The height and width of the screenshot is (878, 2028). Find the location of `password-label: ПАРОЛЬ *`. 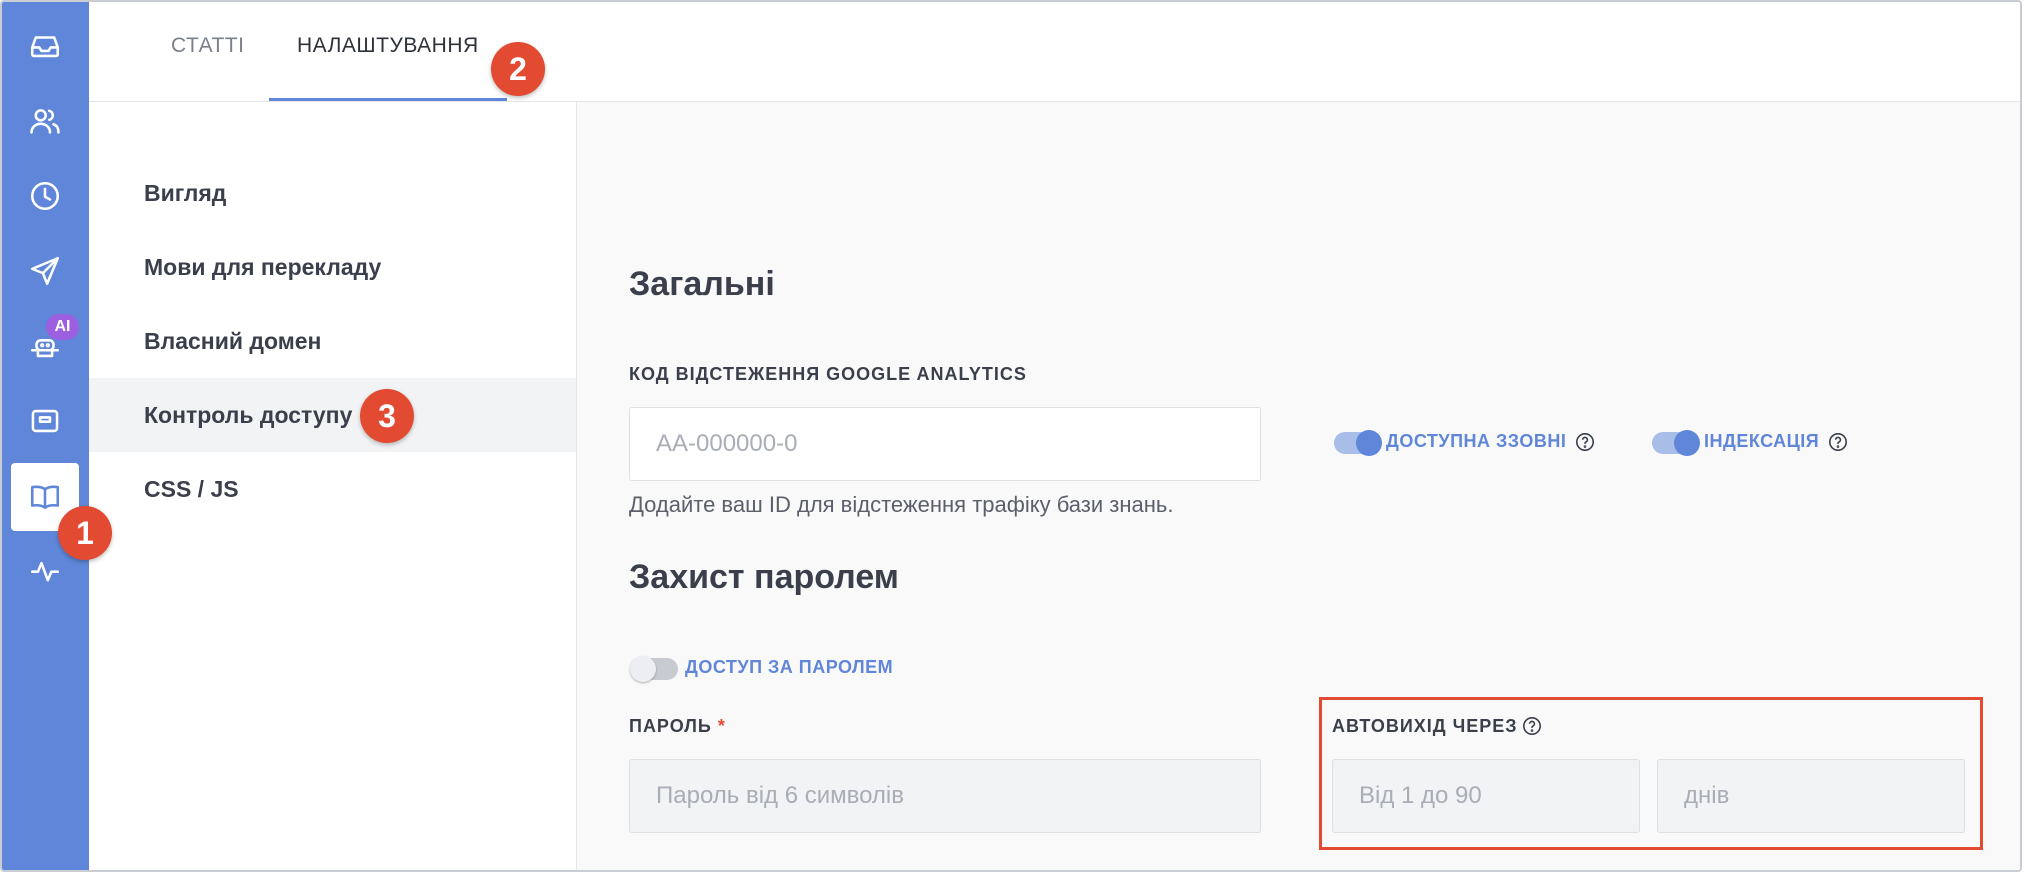

password-label: ПАРОЛЬ * is located at coordinates (677, 726).